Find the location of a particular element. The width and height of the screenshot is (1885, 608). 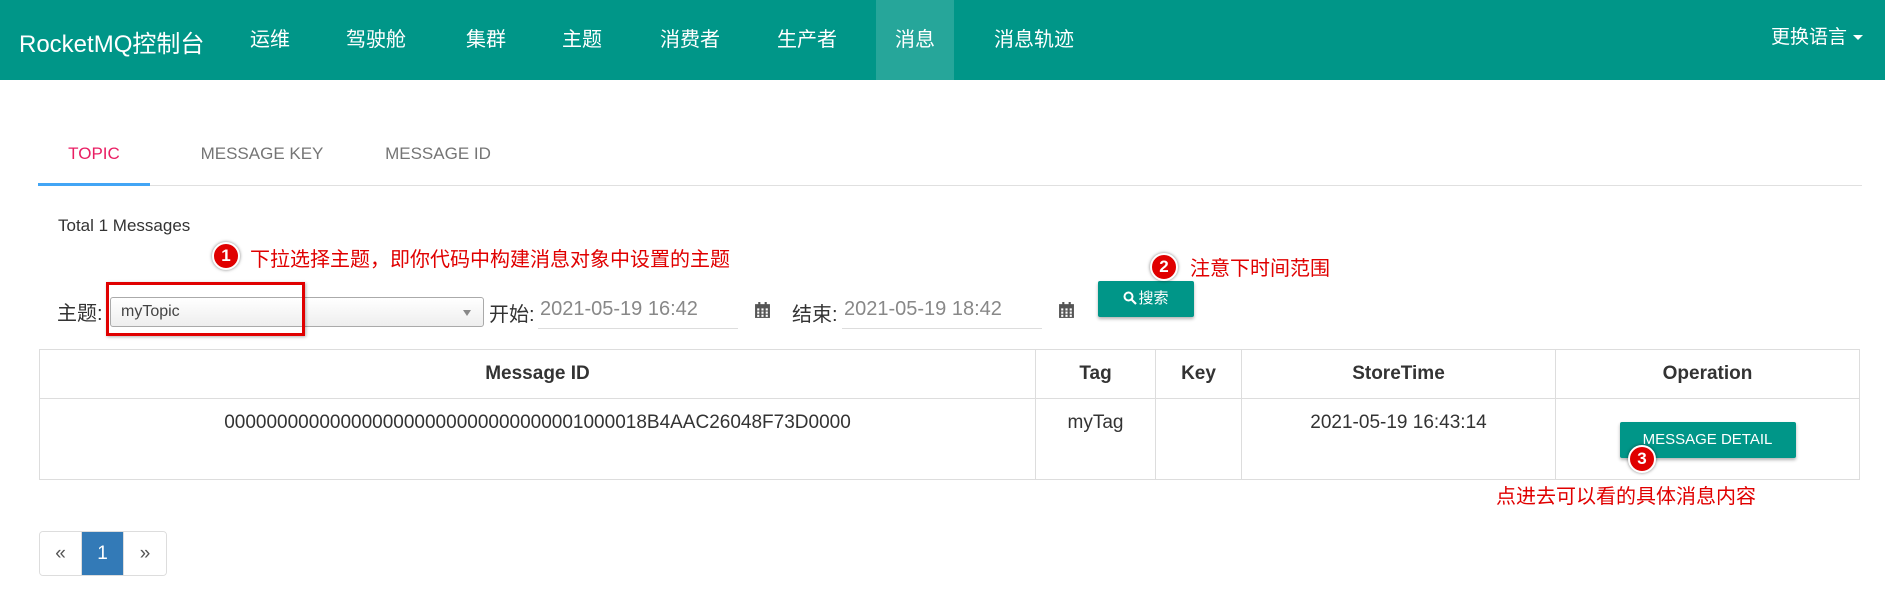

search-button-label: 搜索 is located at coordinates (1153, 298).